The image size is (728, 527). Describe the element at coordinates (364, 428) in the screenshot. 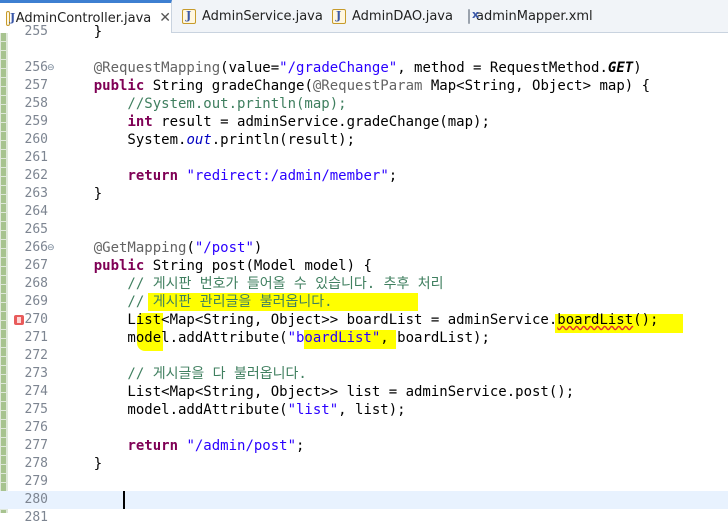

I see `code-line: 276` at that location.